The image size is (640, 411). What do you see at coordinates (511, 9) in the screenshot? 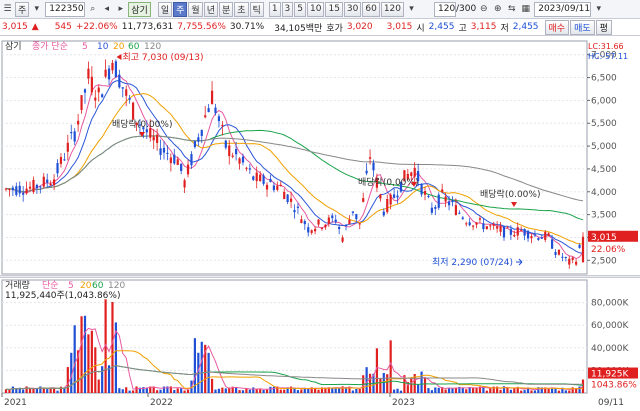
I see `scroll-icon: ⇆` at bounding box center [511, 9].